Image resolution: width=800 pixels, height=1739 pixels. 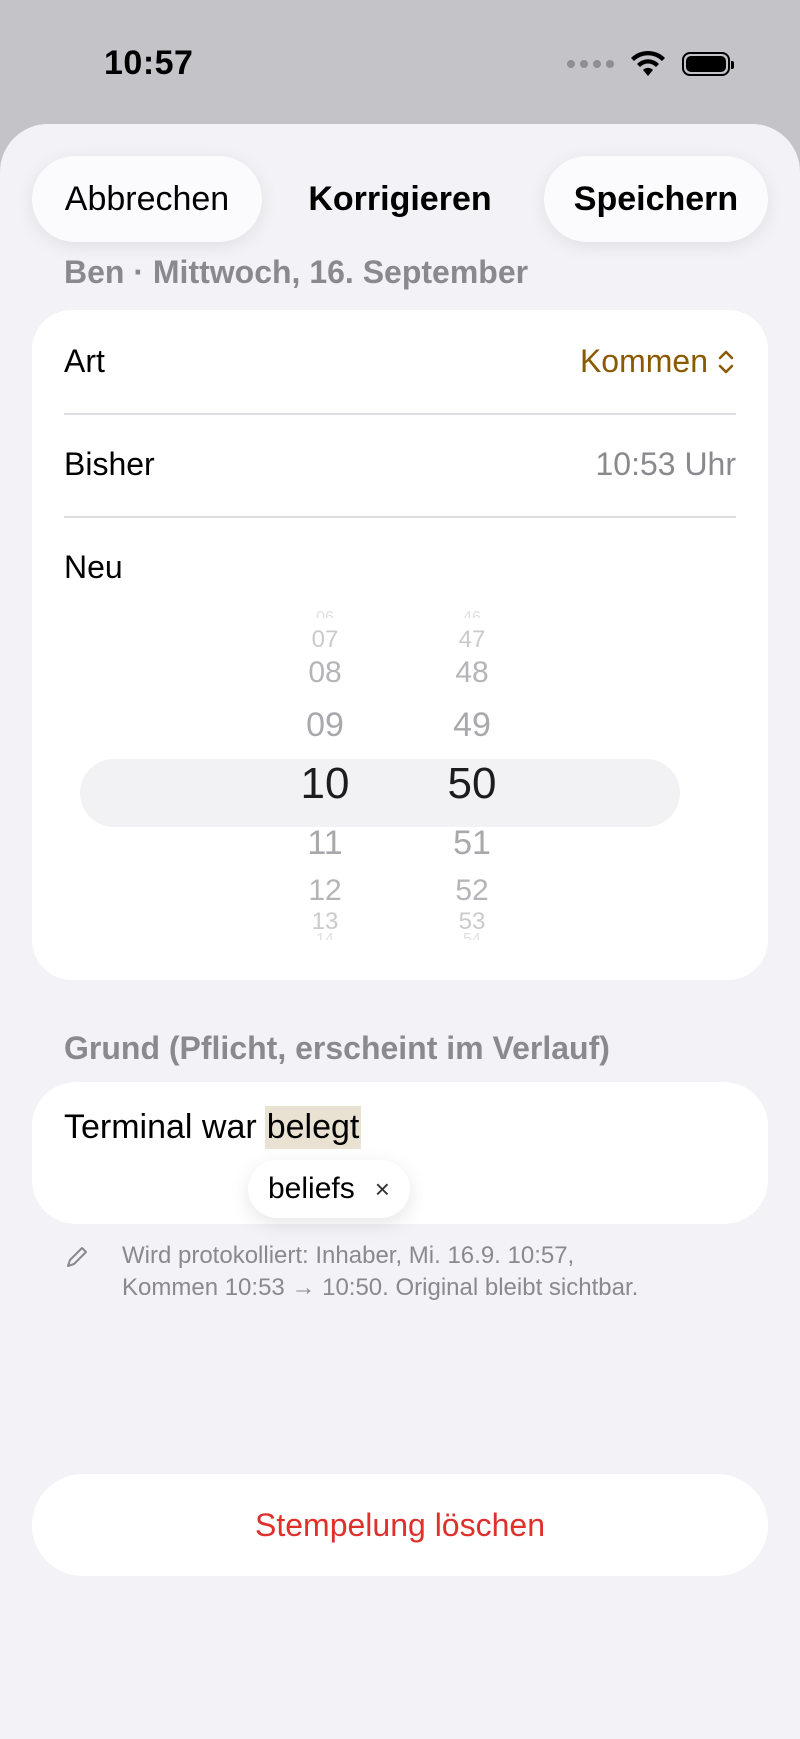 What do you see at coordinates (149, 63) in the screenshot?
I see `status-time: 10:57` at bounding box center [149, 63].